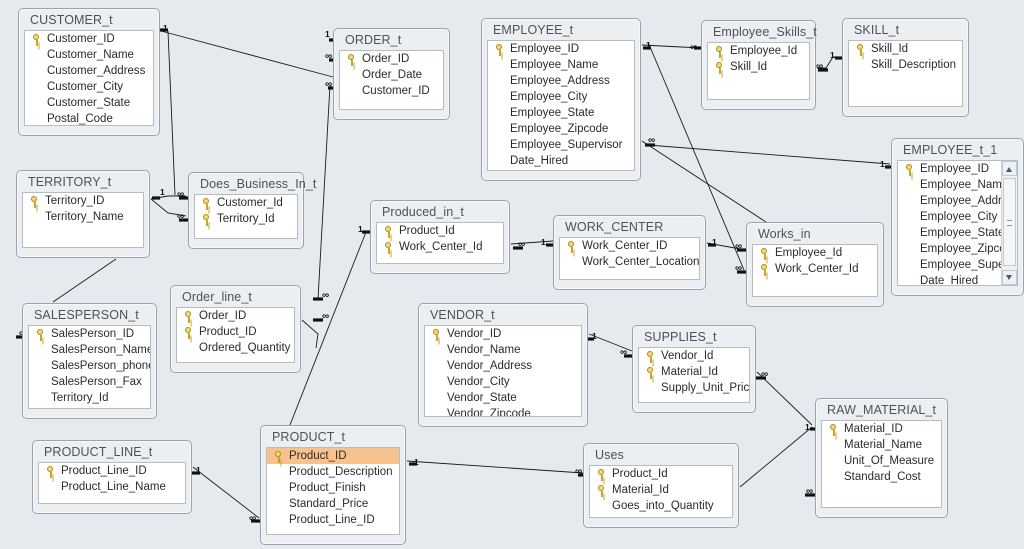  What do you see at coordinates (881, 445) in the screenshot?
I see `field-row: Material_Name` at bounding box center [881, 445].